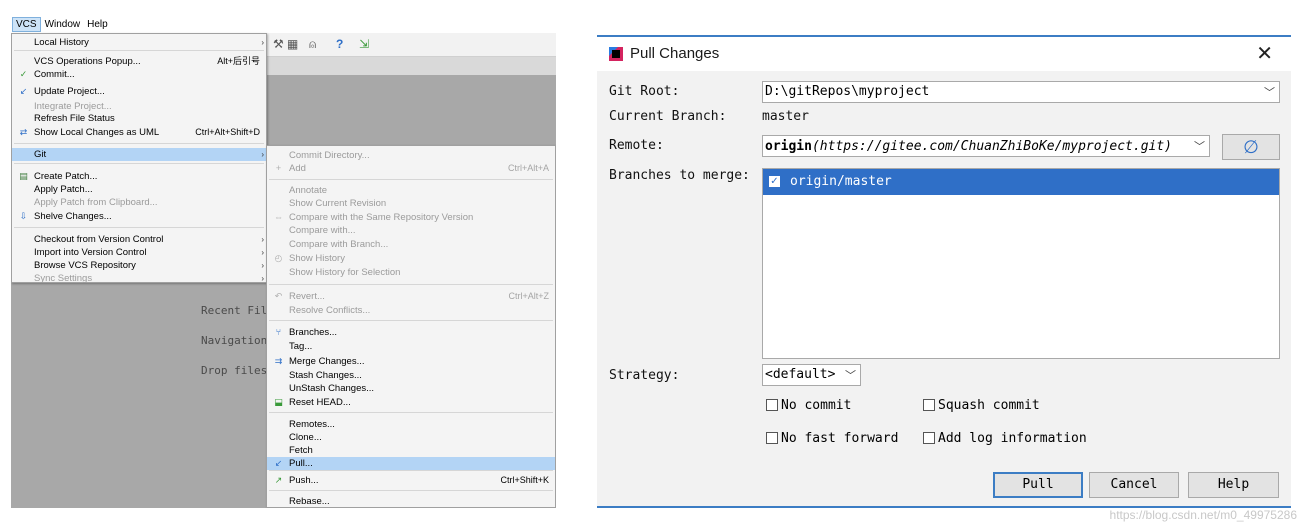  What do you see at coordinates (808, 405) in the screenshot?
I see `no-commit-option: No commit` at bounding box center [808, 405].